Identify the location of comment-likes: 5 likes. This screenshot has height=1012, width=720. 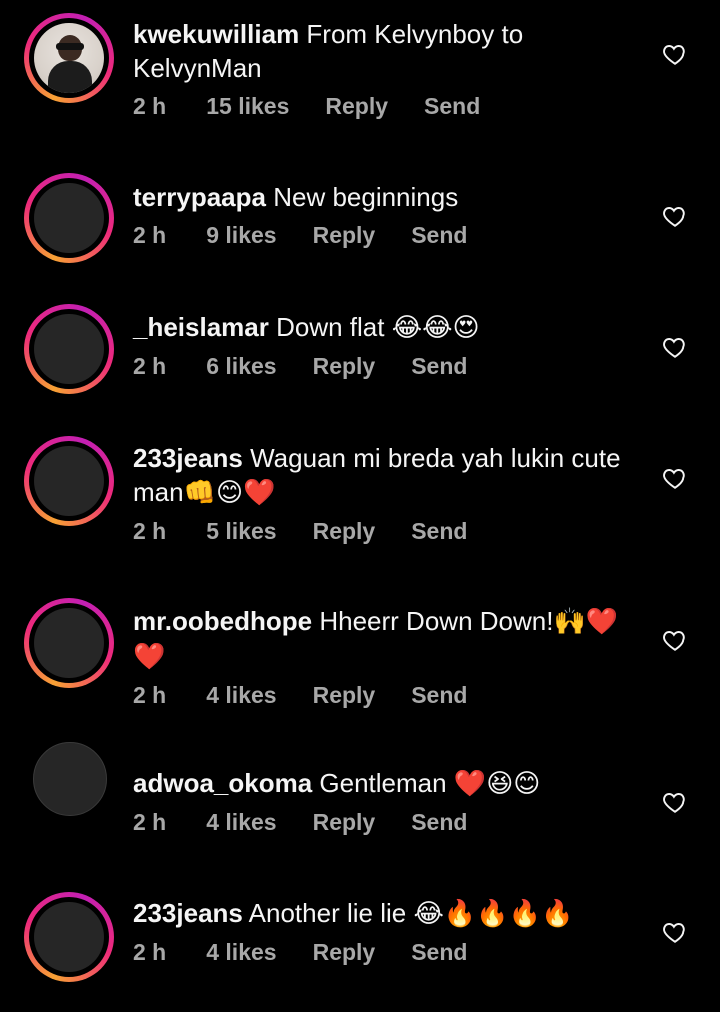
(241, 531).